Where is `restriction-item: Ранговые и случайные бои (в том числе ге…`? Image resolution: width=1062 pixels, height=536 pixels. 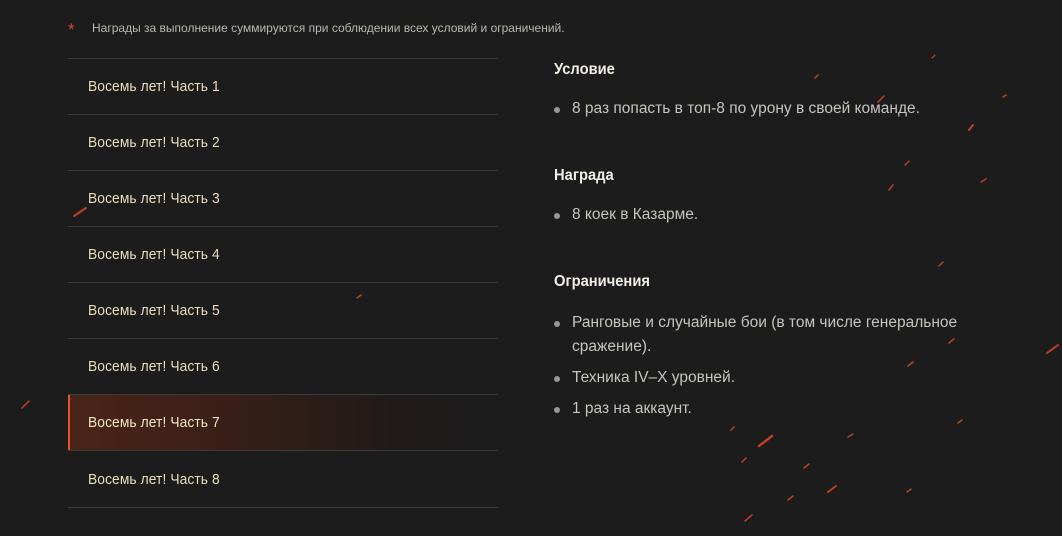 restriction-item: Ранговые и случайные бои (в том числе ге… is located at coordinates (789, 335).